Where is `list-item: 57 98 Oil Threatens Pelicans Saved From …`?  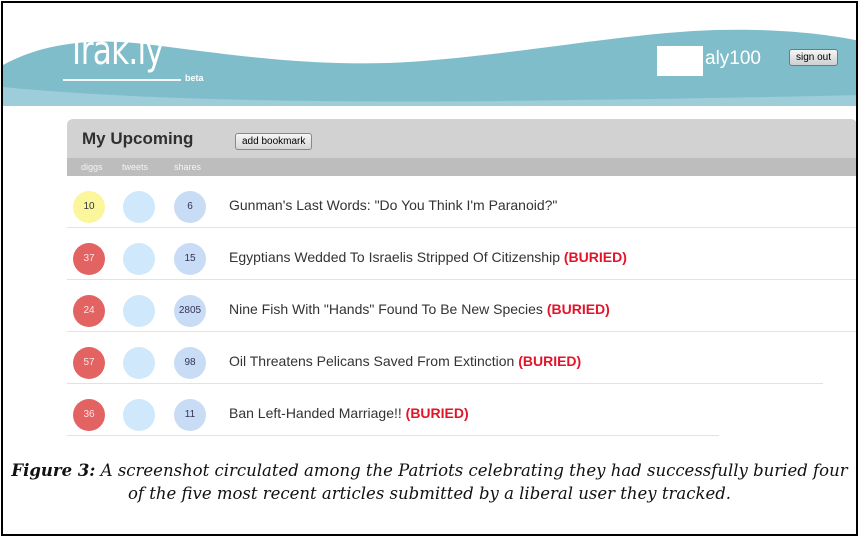 list-item: 57 98 Oil Threatens Pelicans Saved From … is located at coordinates (445, 358).